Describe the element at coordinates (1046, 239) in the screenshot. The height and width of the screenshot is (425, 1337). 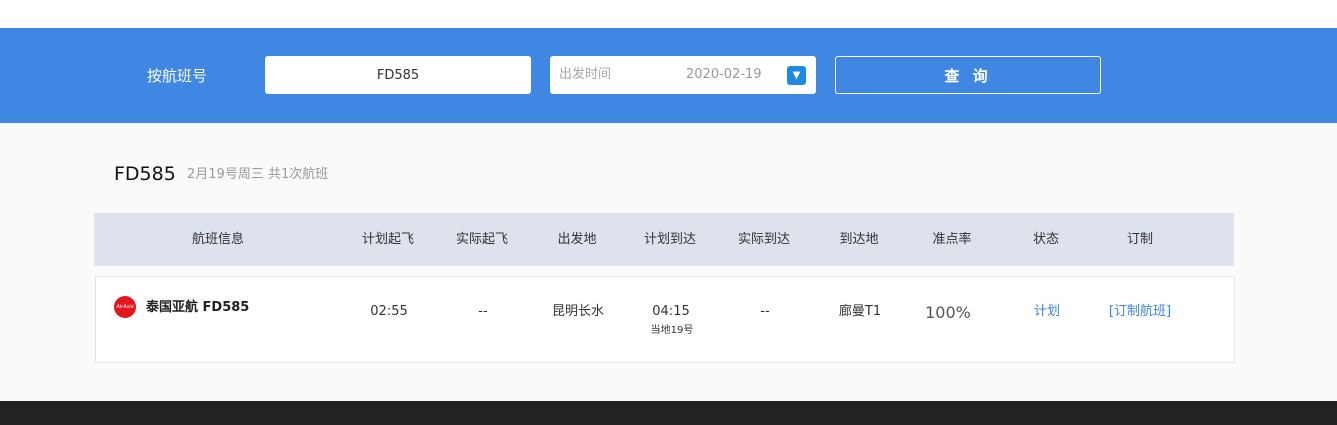
I see `header-status: 状态` at that location.